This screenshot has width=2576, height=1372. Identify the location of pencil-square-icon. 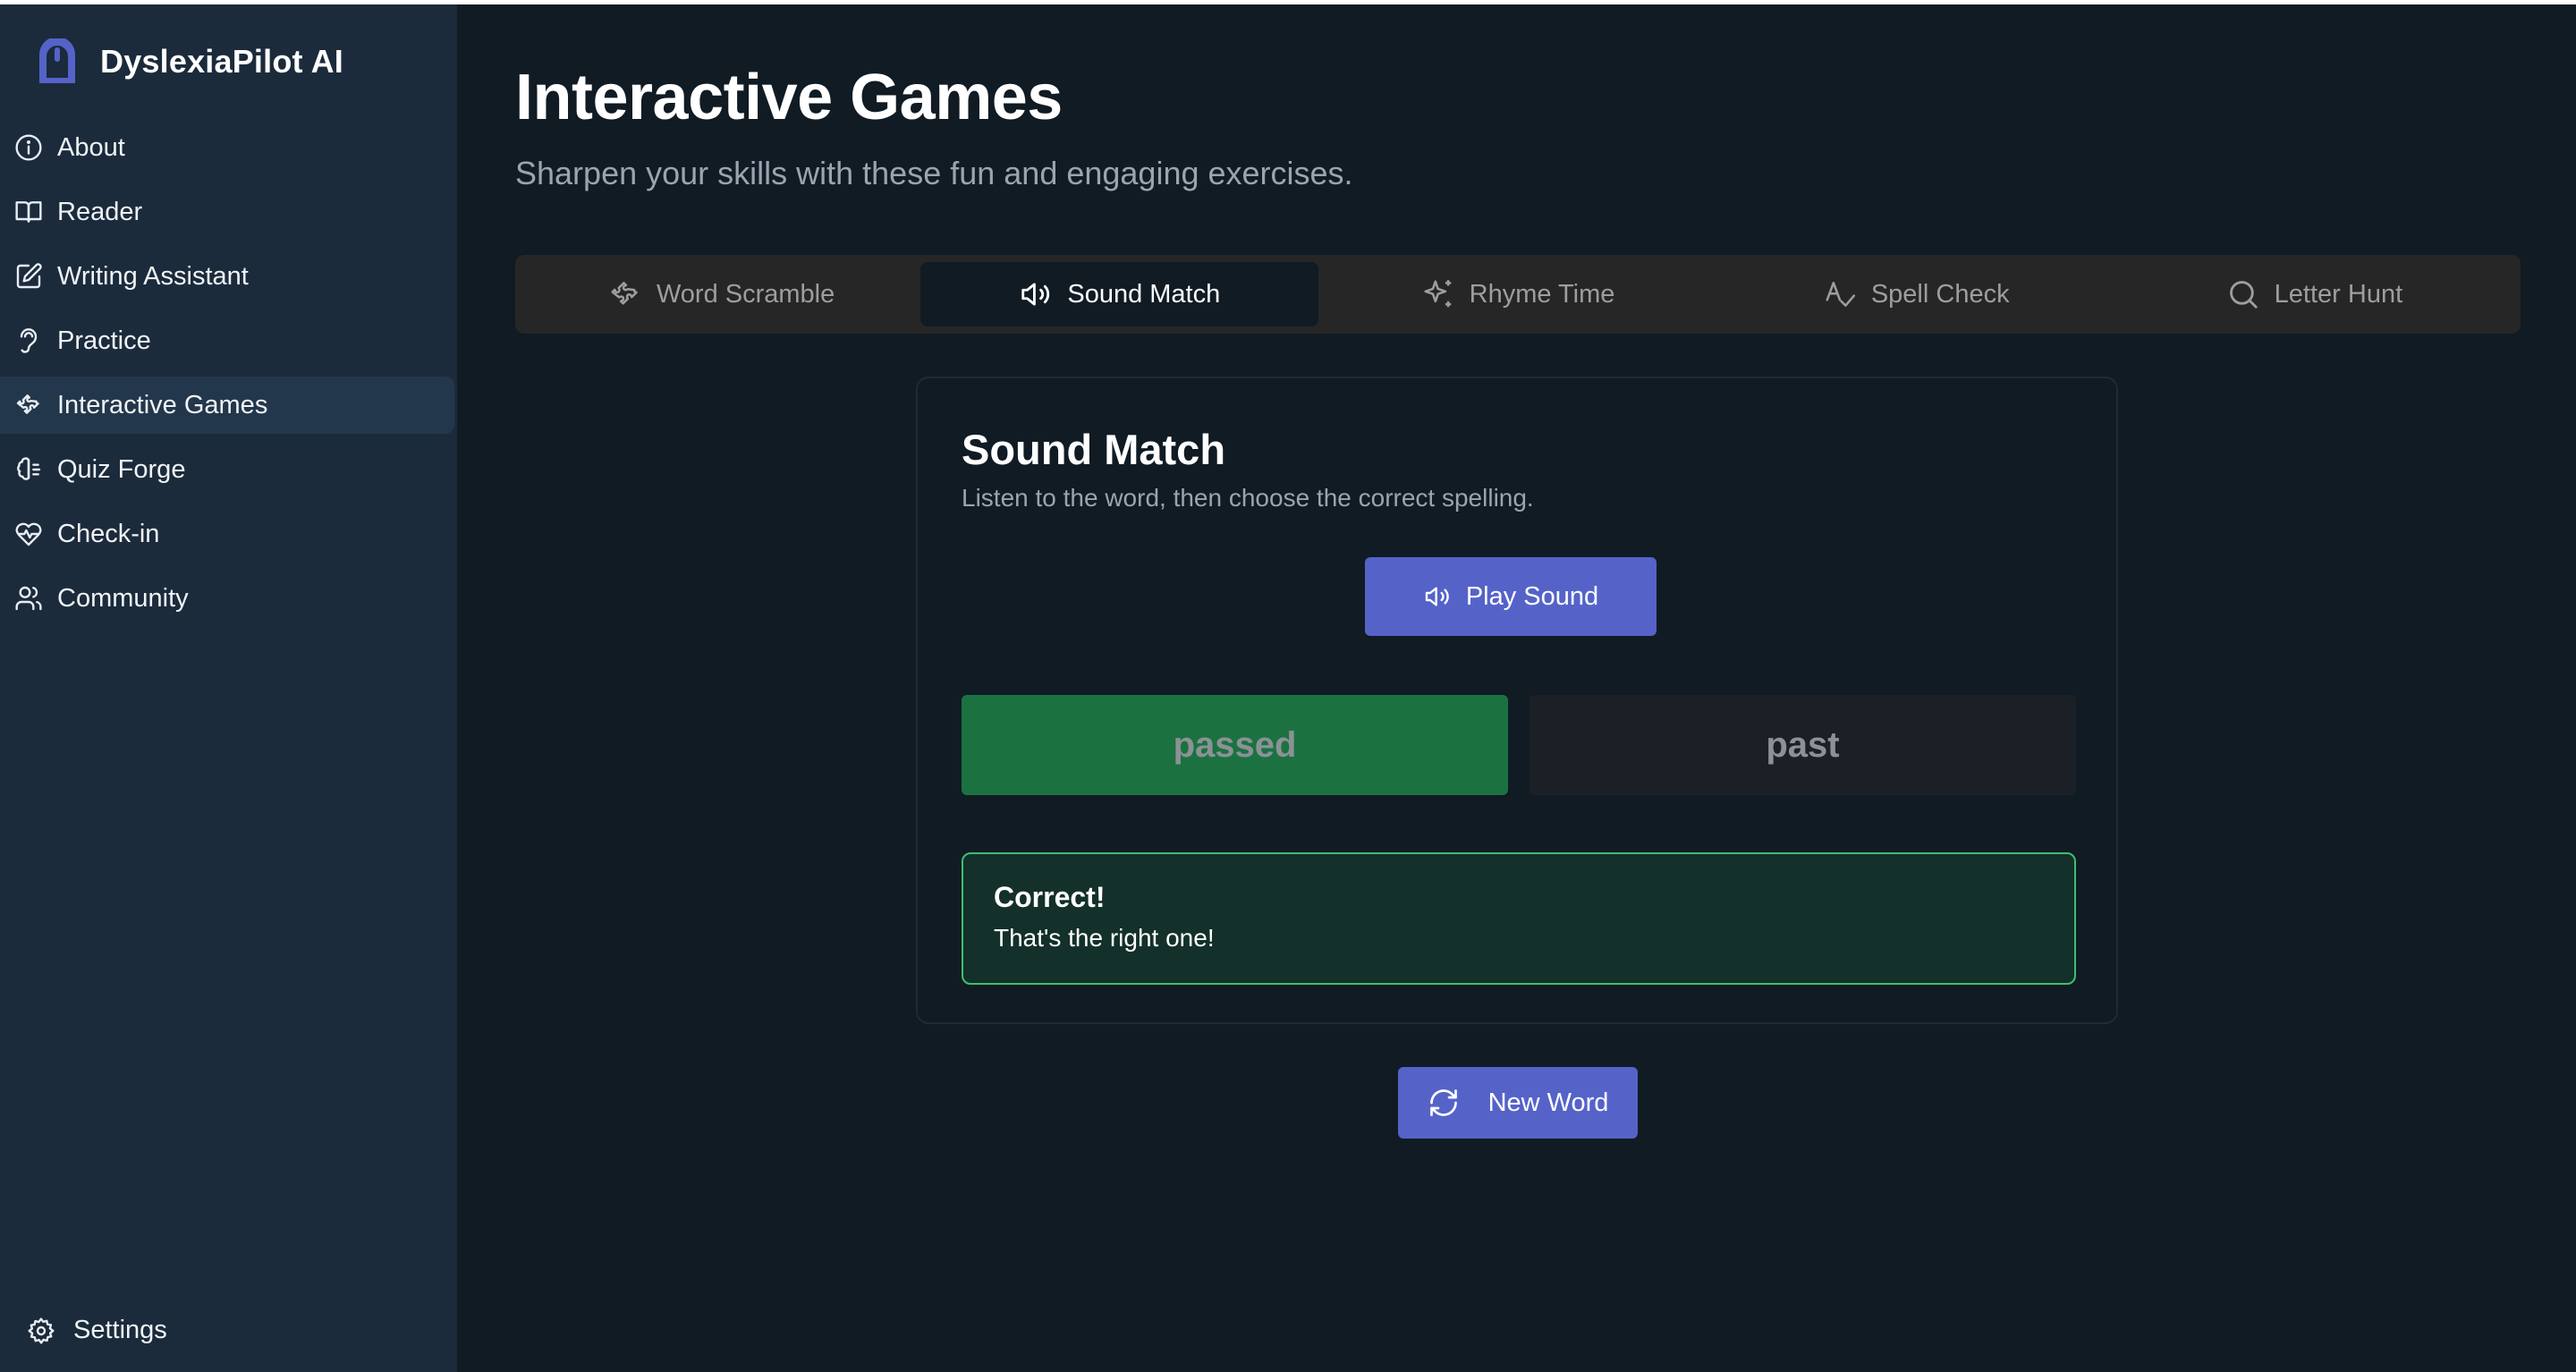
(29, 276).